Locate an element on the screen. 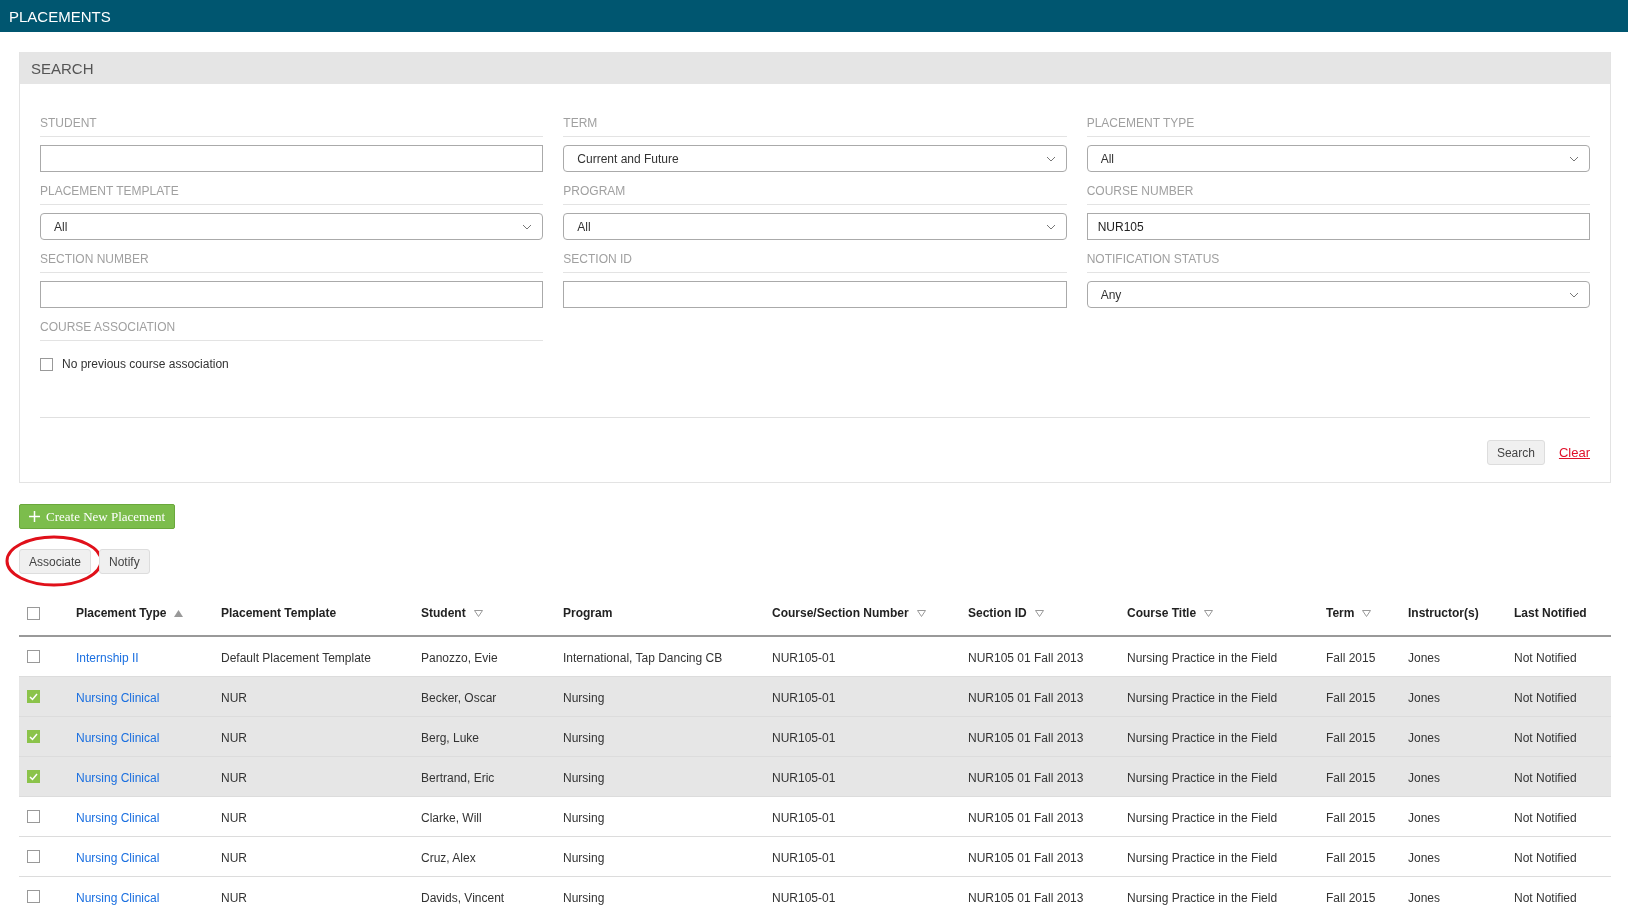  column-header: Term is located at coordinates (1349, 613).